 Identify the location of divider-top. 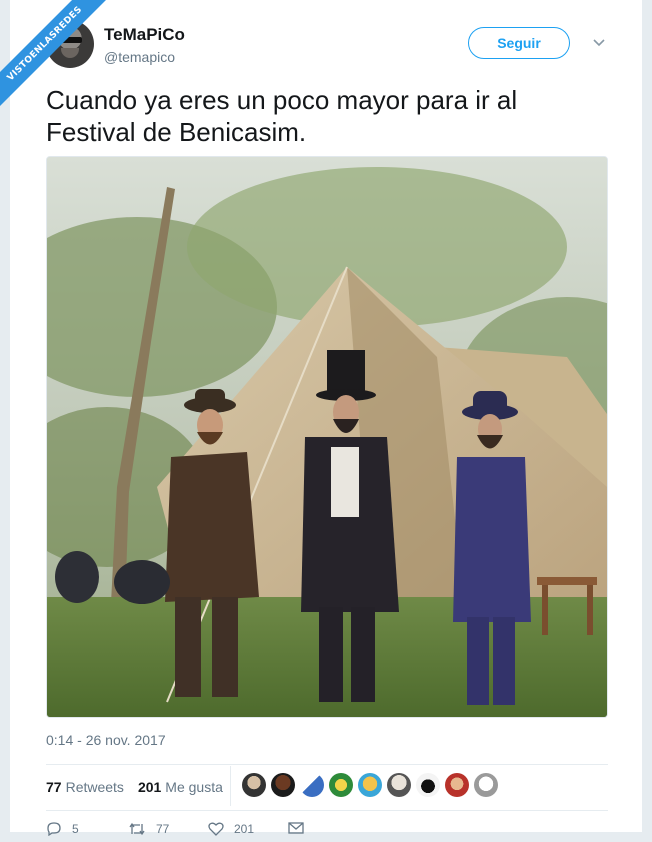
(327, 764).